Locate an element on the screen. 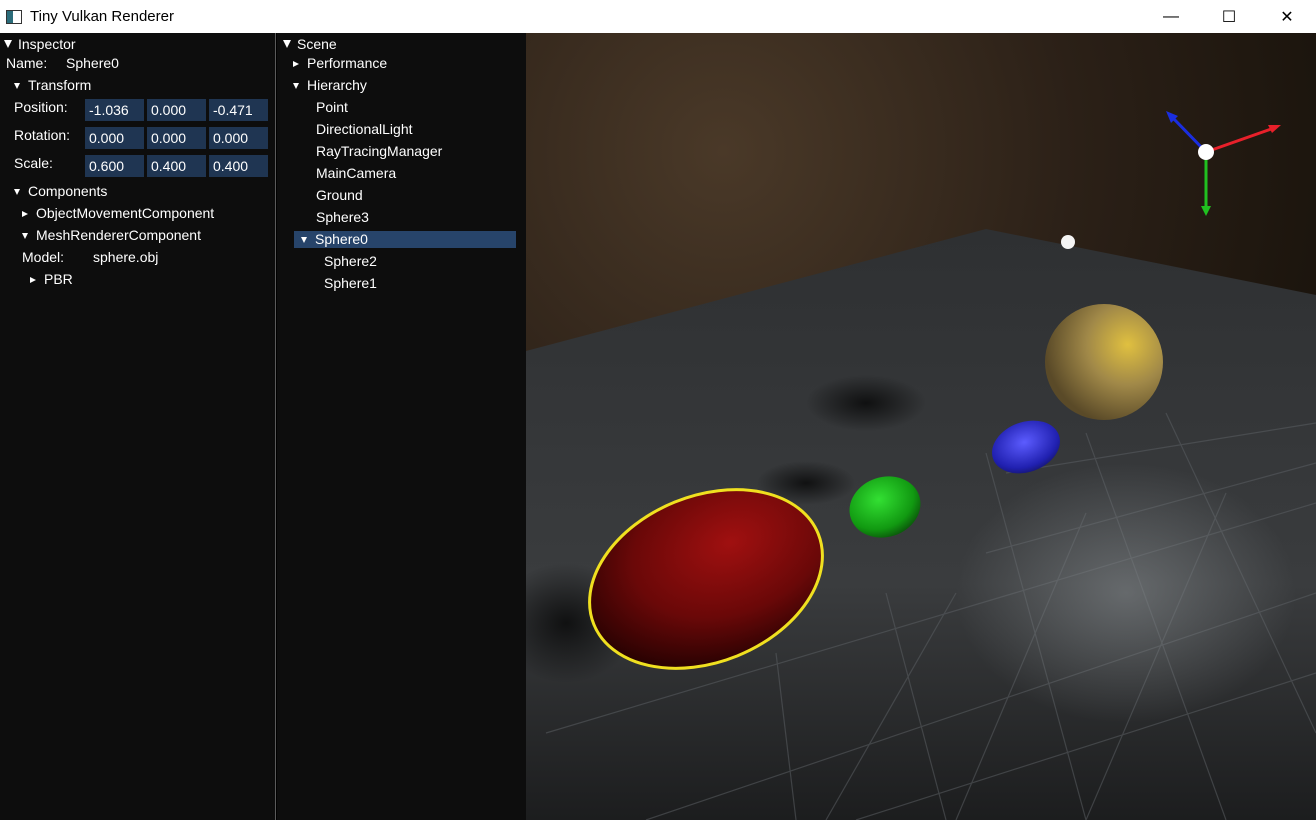 The image size is (1316, 820). rotation-z-field: 0.000 is located at coordinates (238, 138).